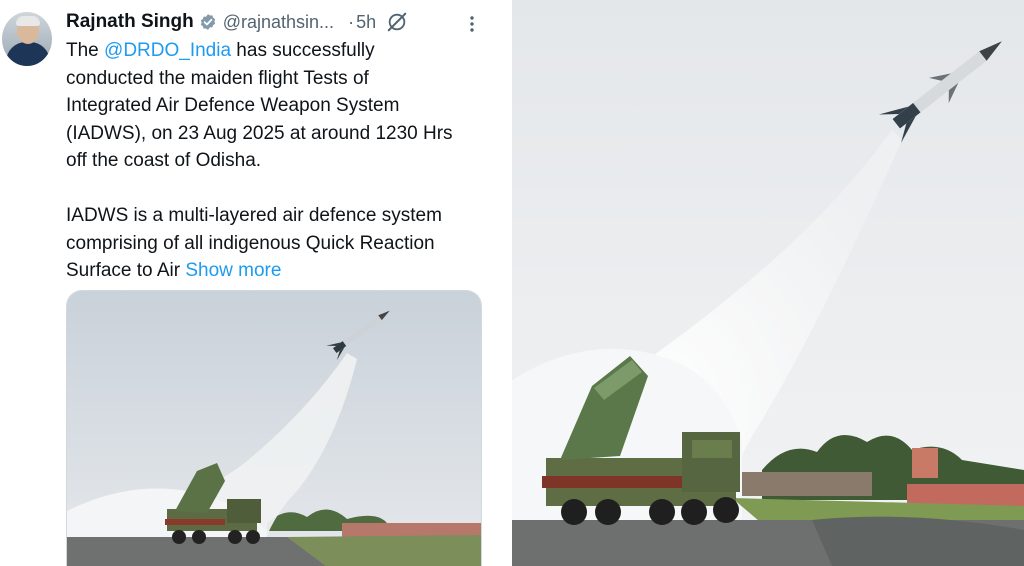 This screenshot has width=1024, height=566. What do you see at coordinates (27, 39) in the screenshot?
I see `author-avatar` at bounding box center [27, 39].